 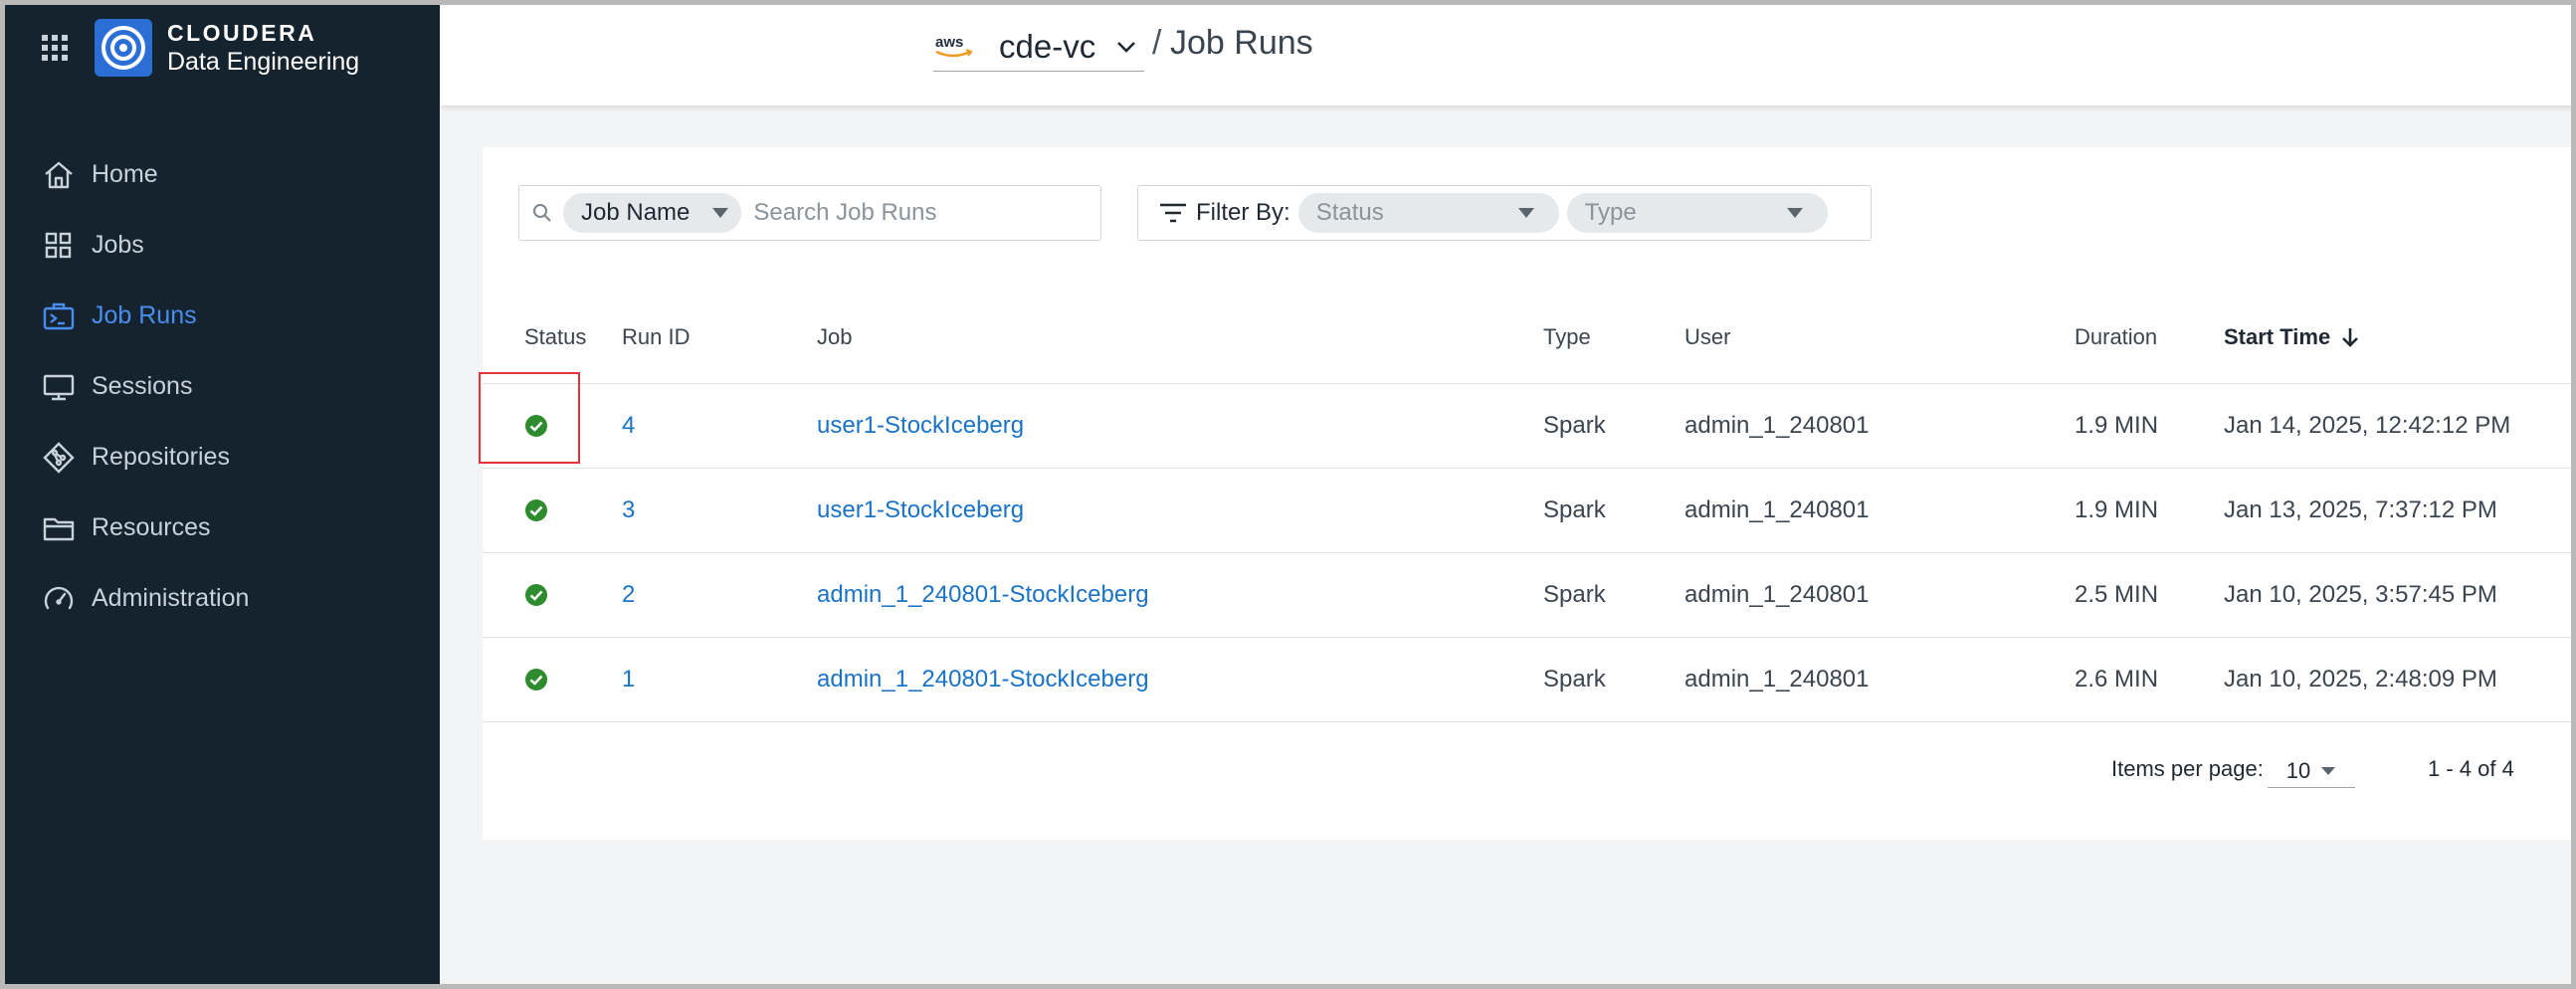 What do you see at coordinates (151, 527) in the screenshot?
I see `sidebar-item-label: Resources` at bounding box center [151, 527].